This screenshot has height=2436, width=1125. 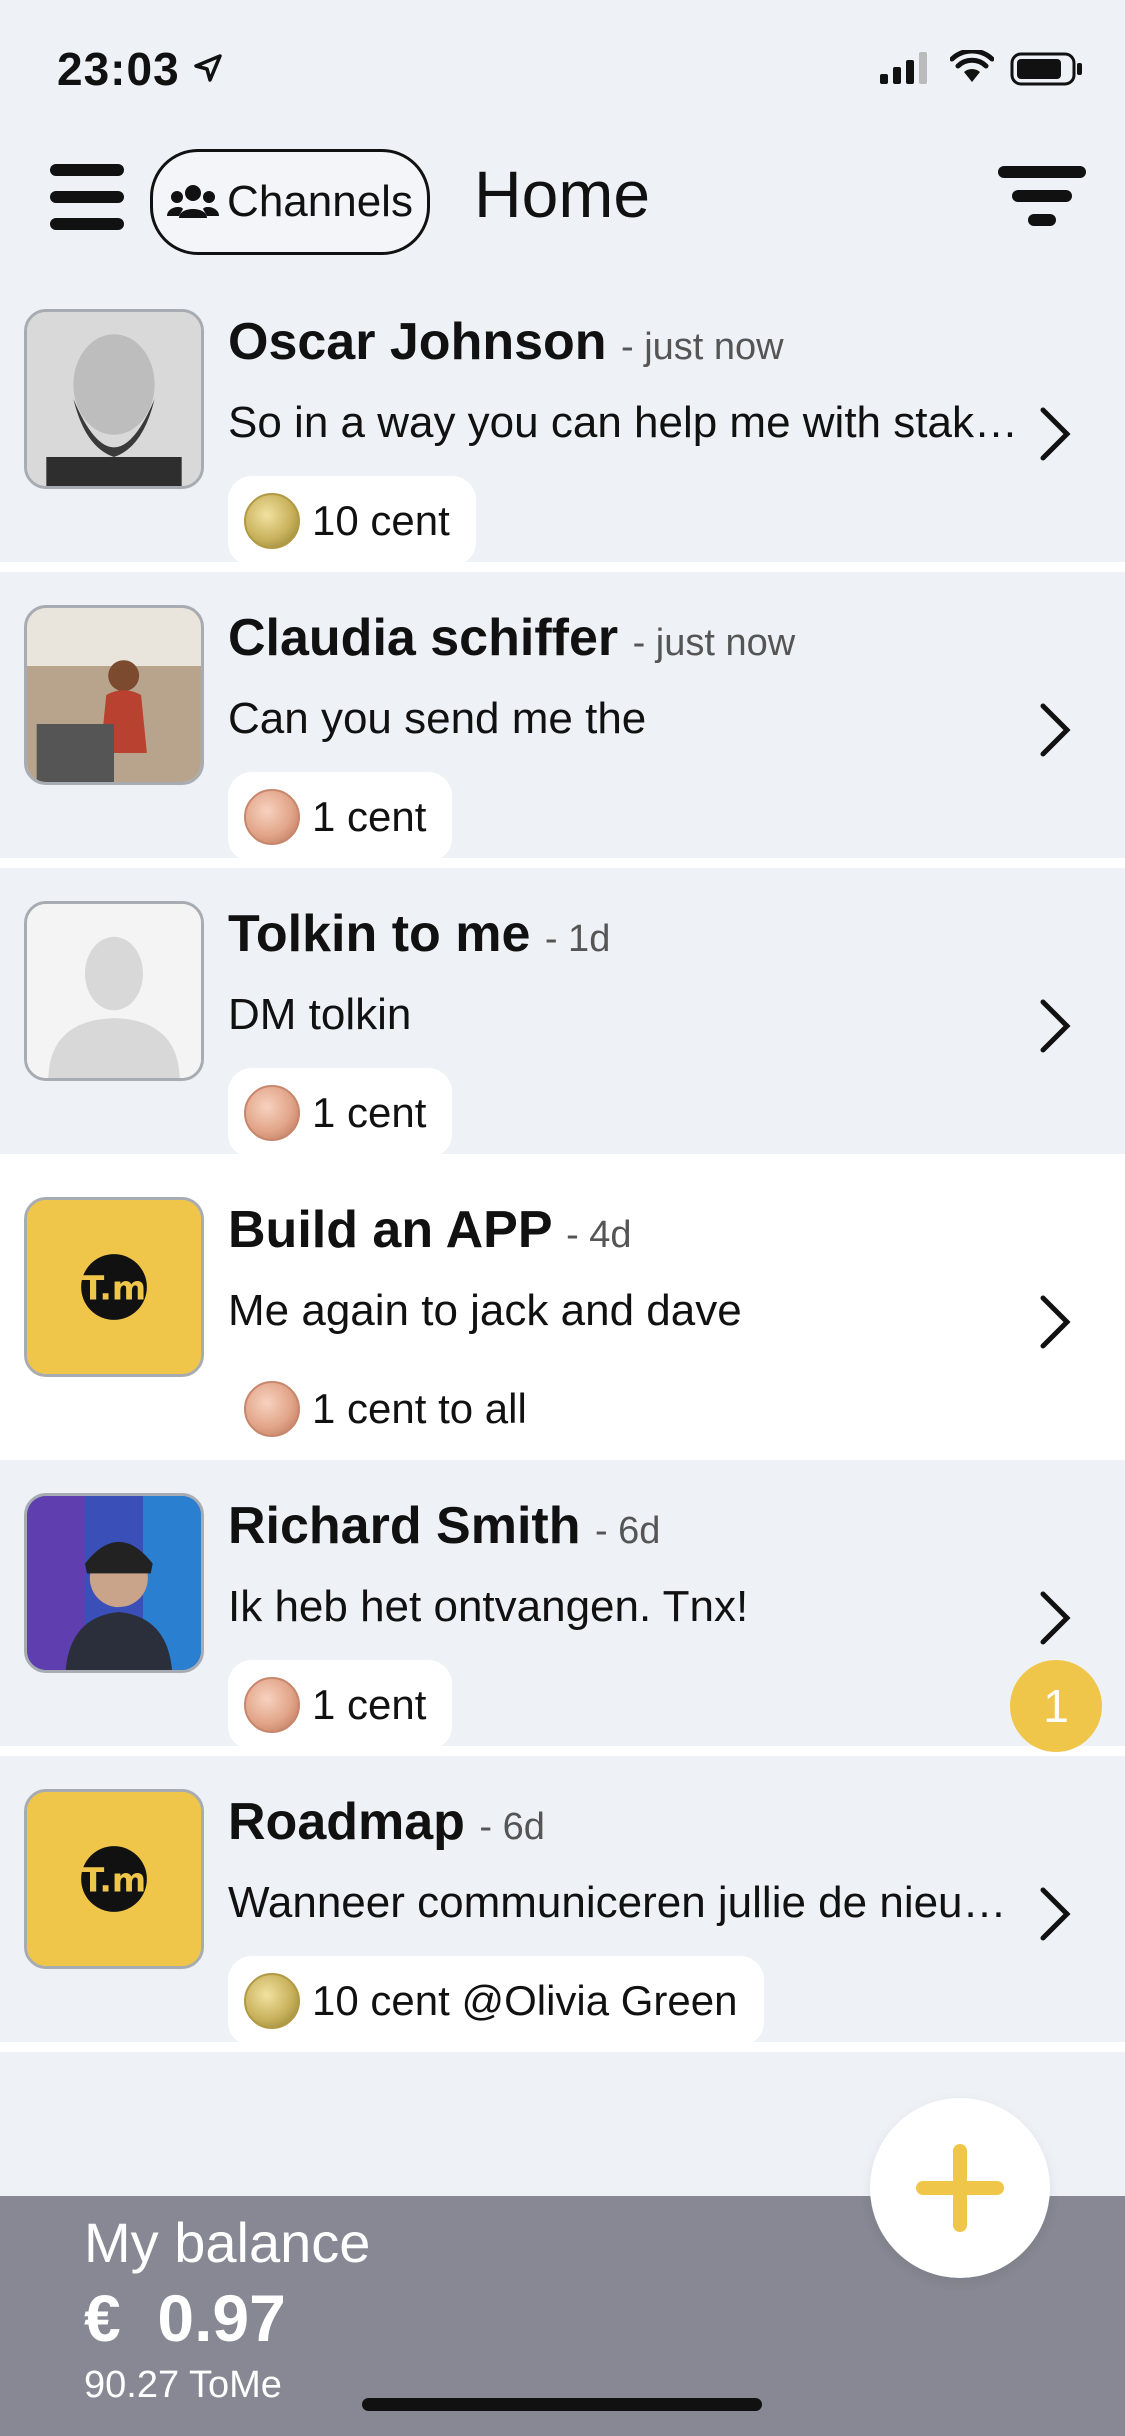 I want to click on conversation-row: Tolkin to me - 1d DM tolkin 1 cent, so click(x=562, y=1016).